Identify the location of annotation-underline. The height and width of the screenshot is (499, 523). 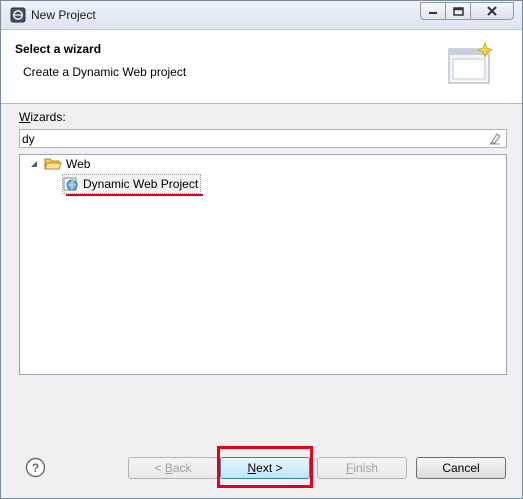
(134, 195).